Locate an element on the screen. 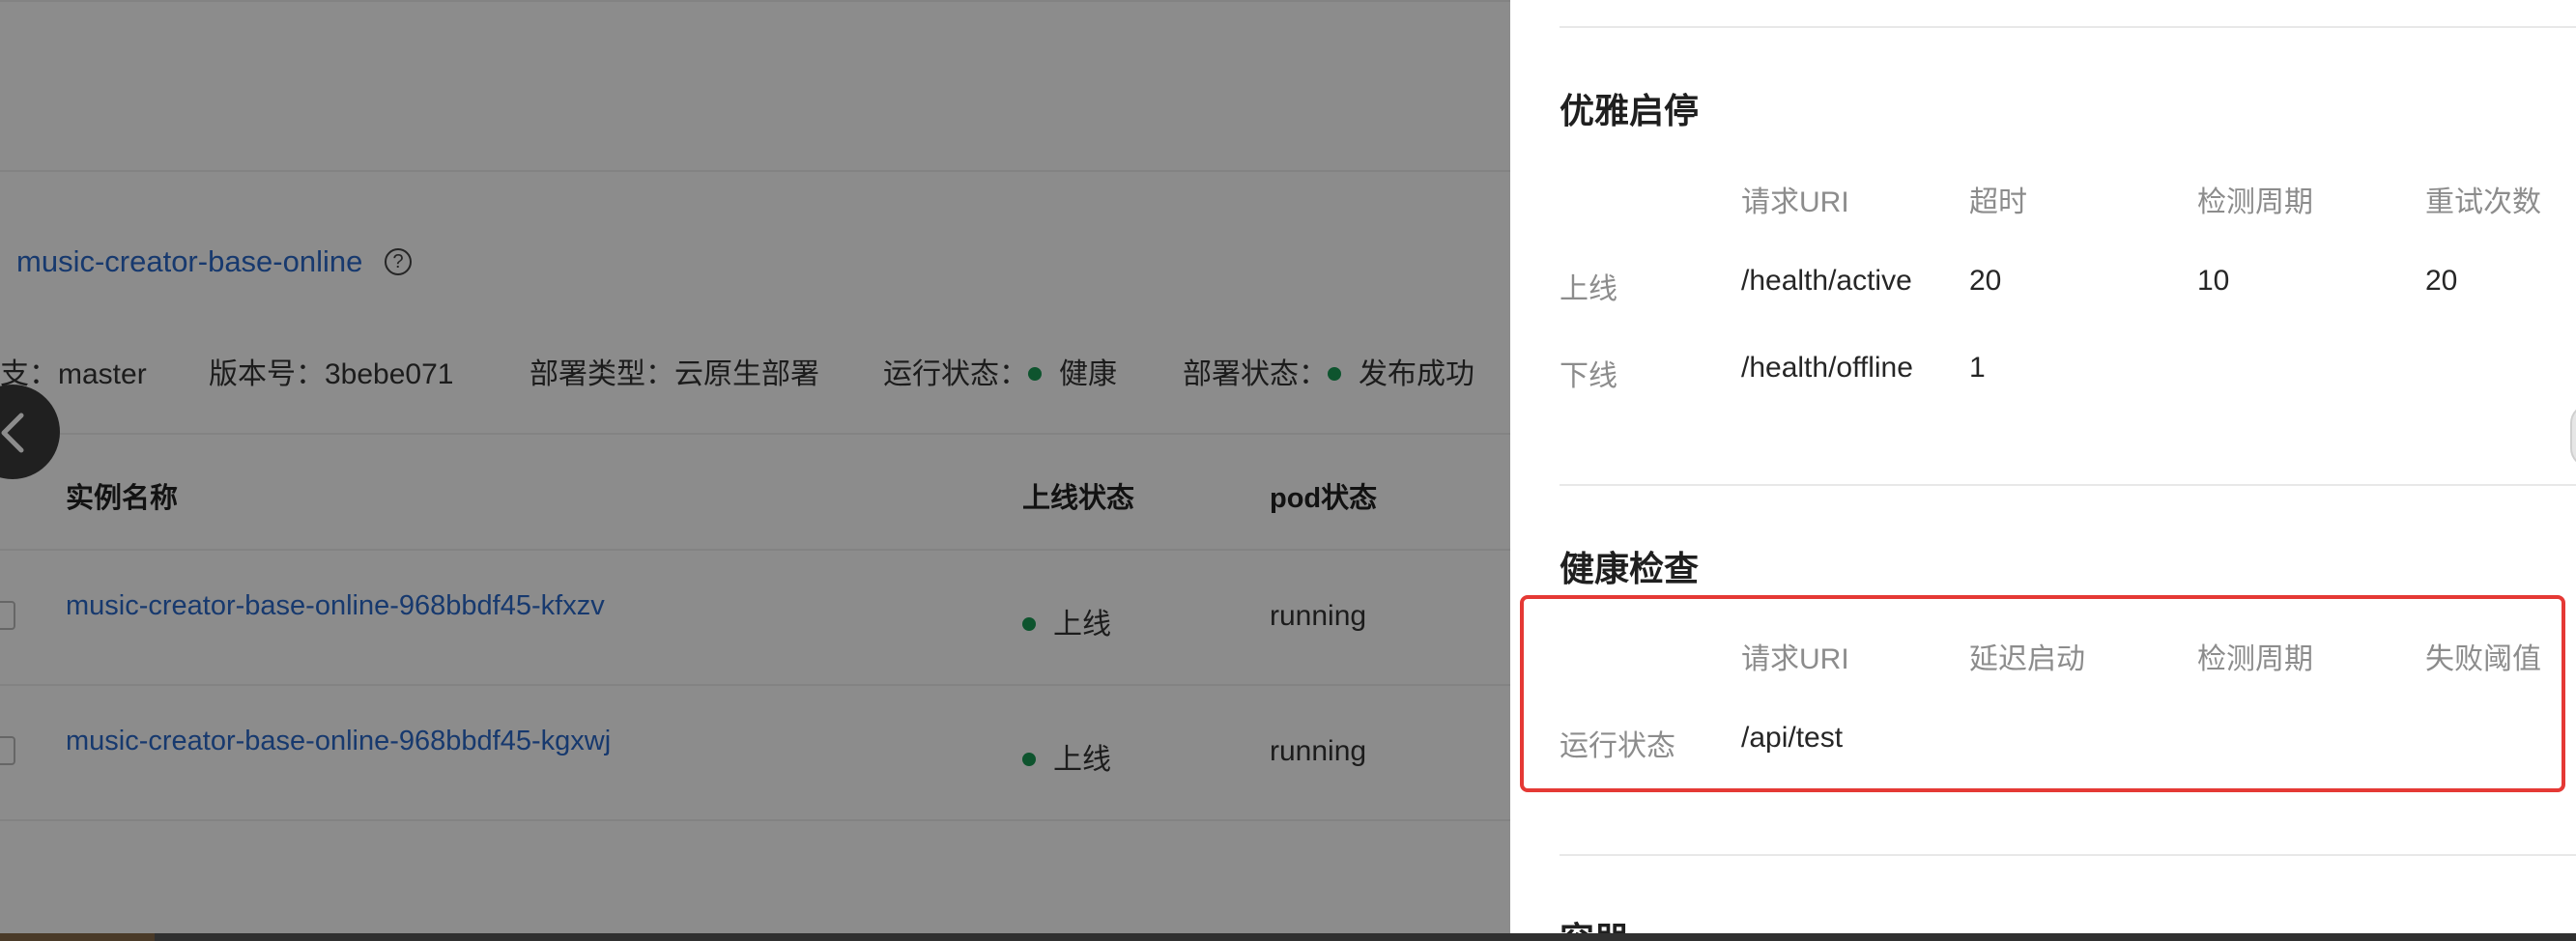 This screenshot has width=2576, height=941. health-row-label-running: 运行状态 is located at coordinates (1618, 746).